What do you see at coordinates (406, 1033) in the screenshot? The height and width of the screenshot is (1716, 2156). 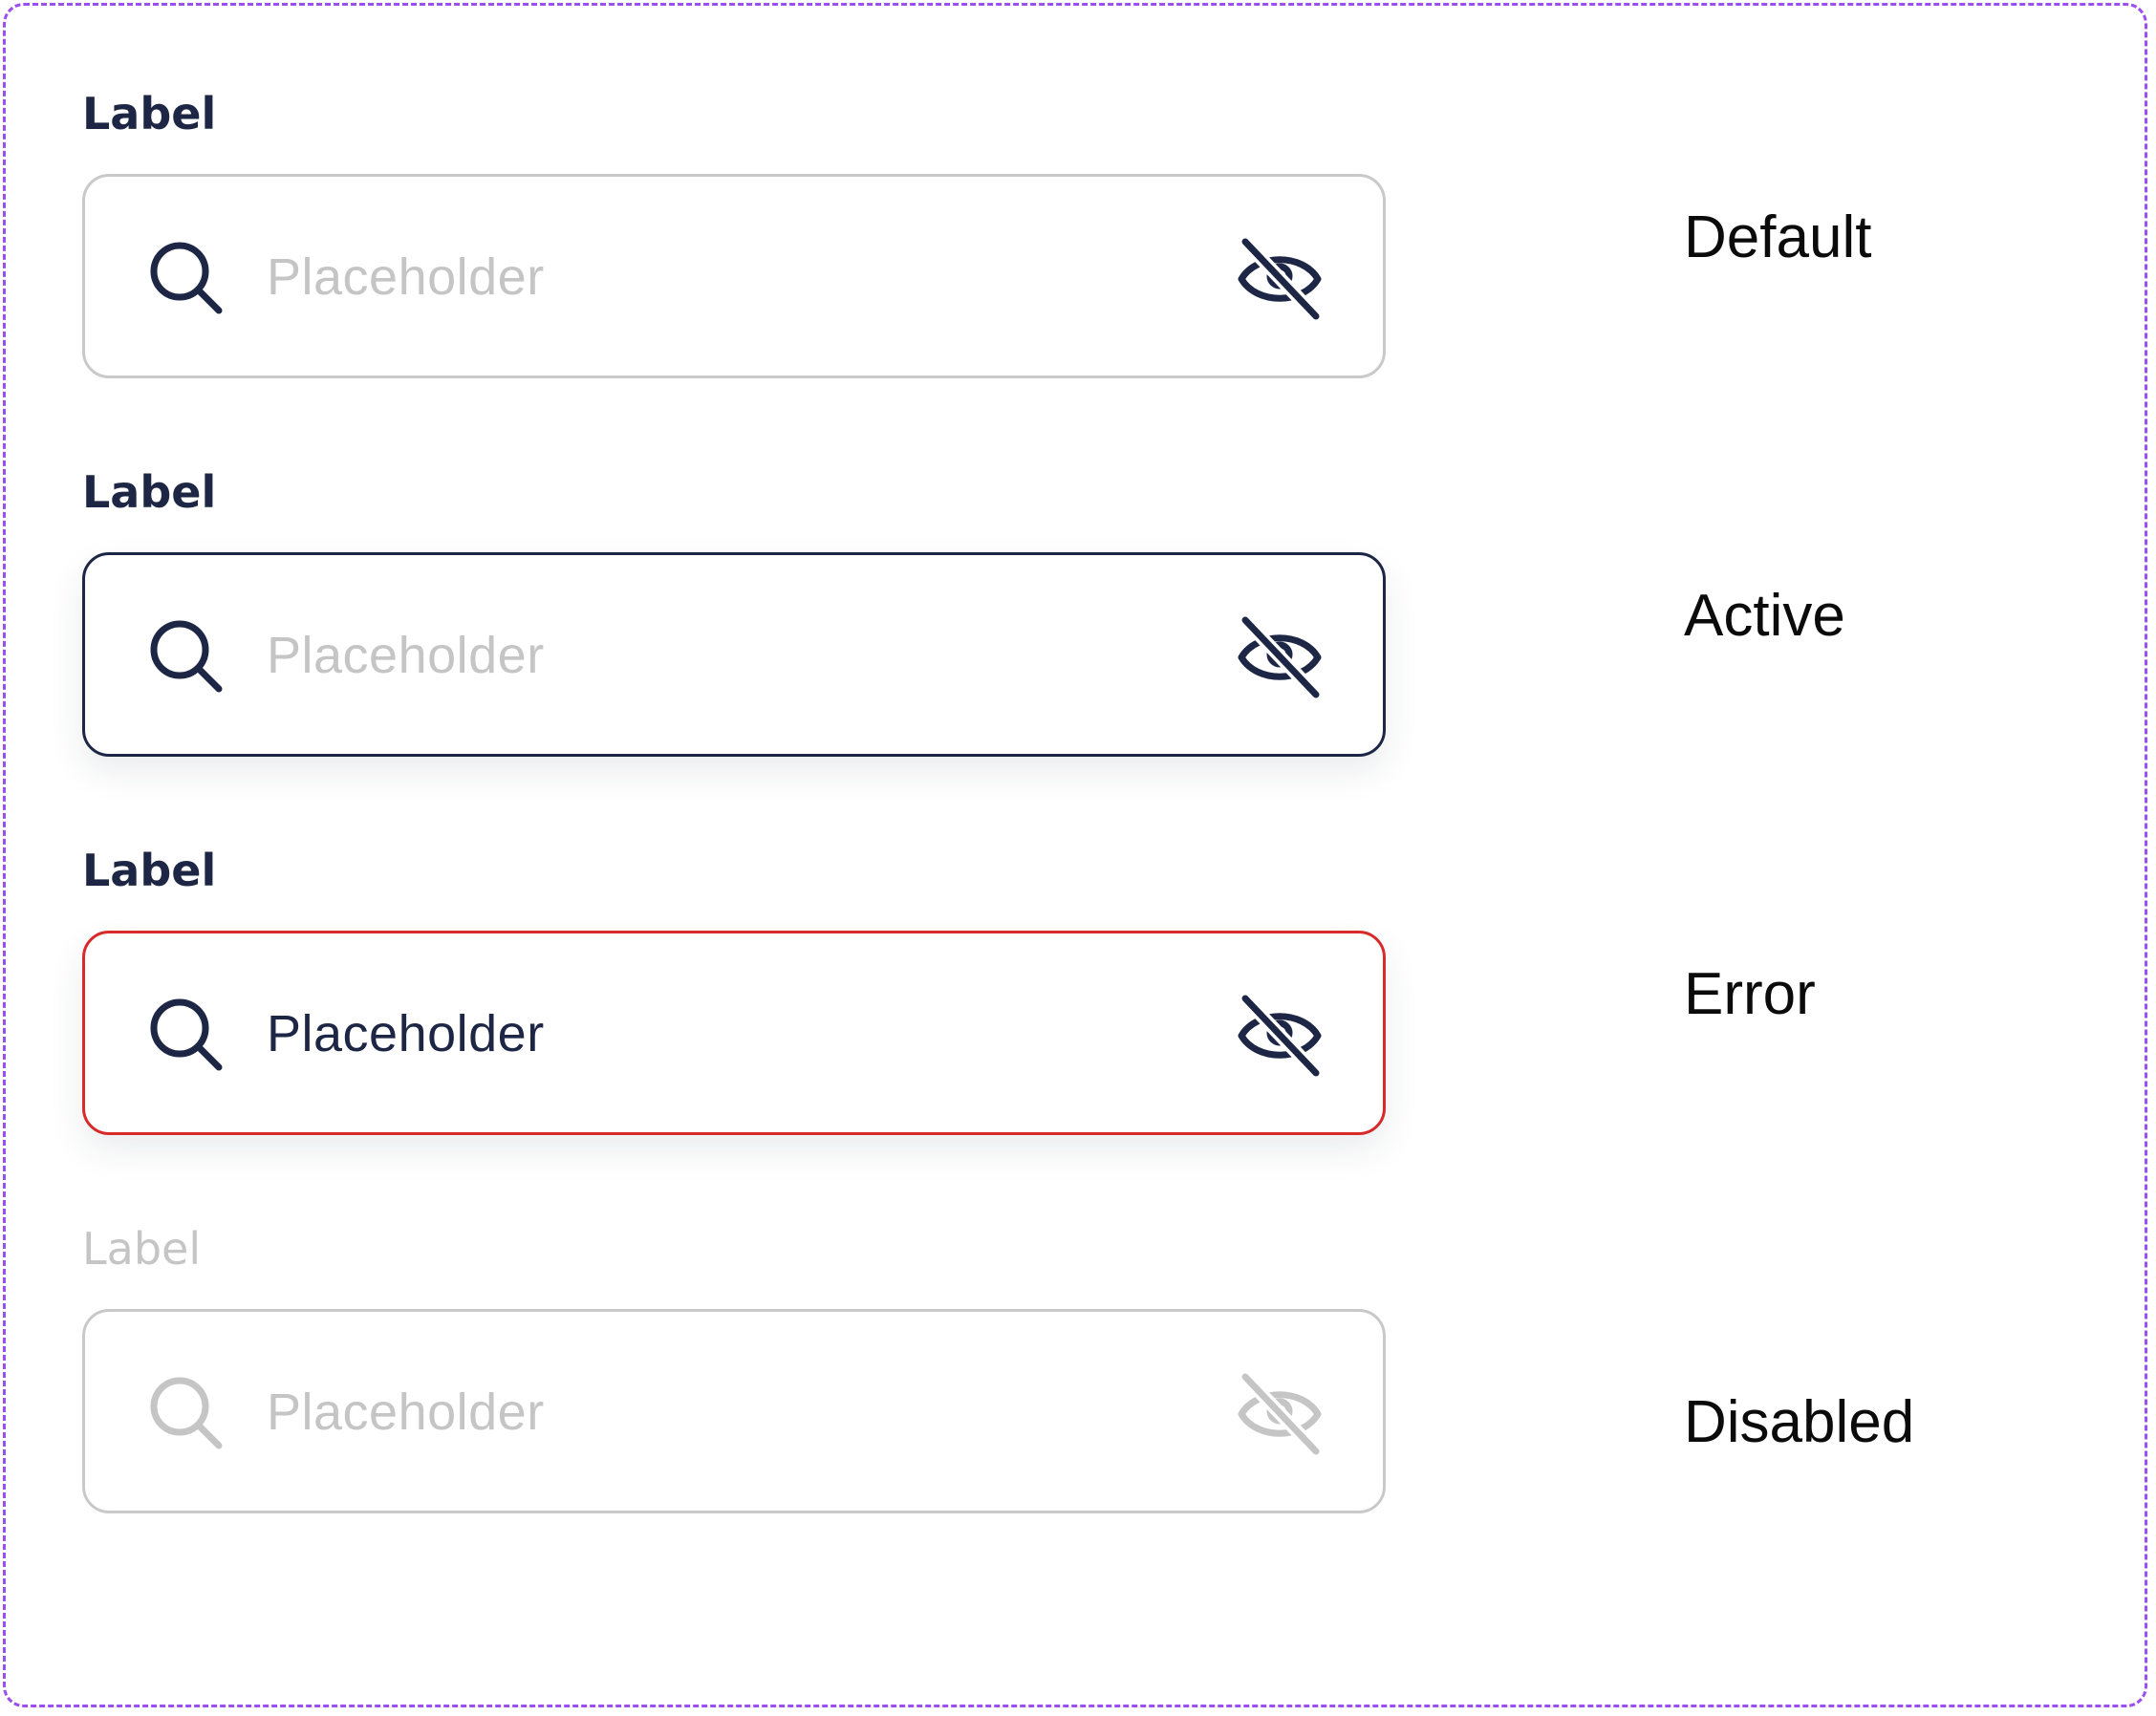 I see `input-value: Placeholder` at bounding box center [406, 1033].